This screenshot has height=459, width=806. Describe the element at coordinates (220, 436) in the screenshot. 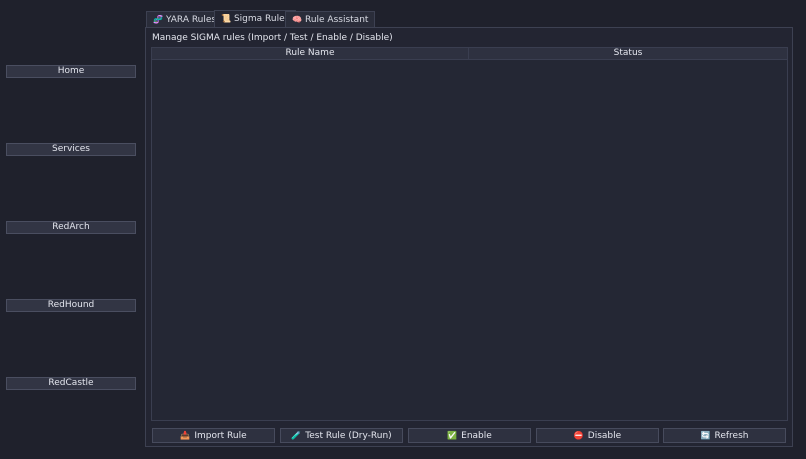

I see `button-label: Import Rule` at that location.